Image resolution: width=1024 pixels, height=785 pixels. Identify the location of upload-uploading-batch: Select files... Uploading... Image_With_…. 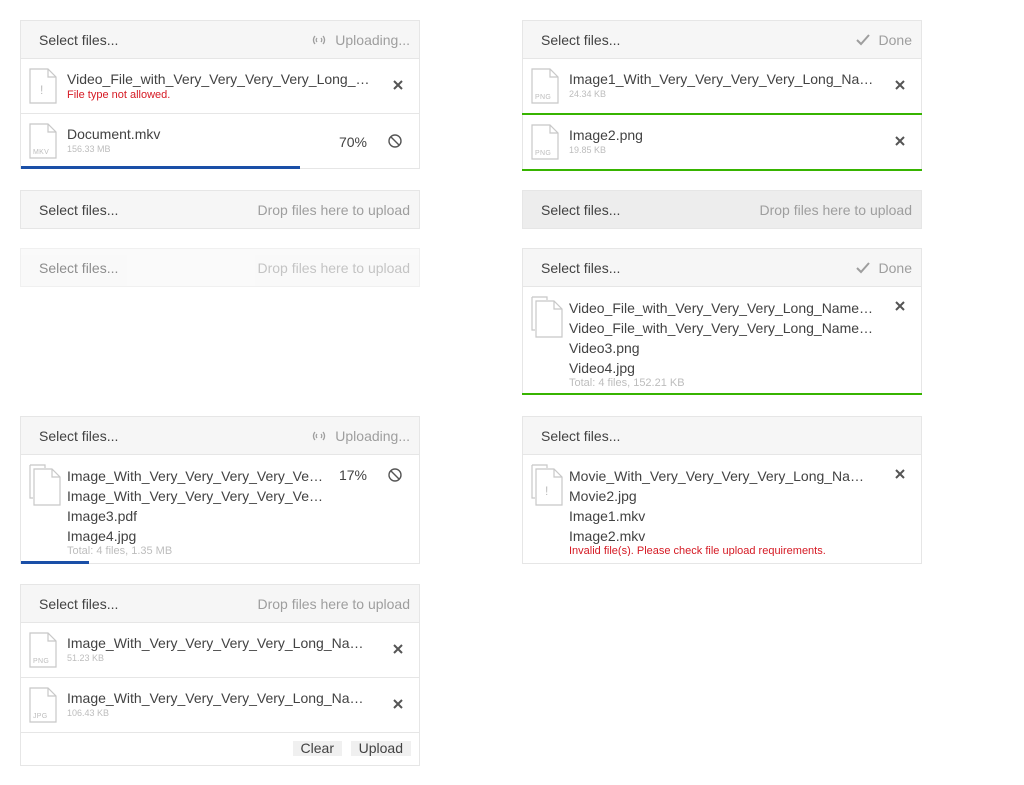
(220, 490).